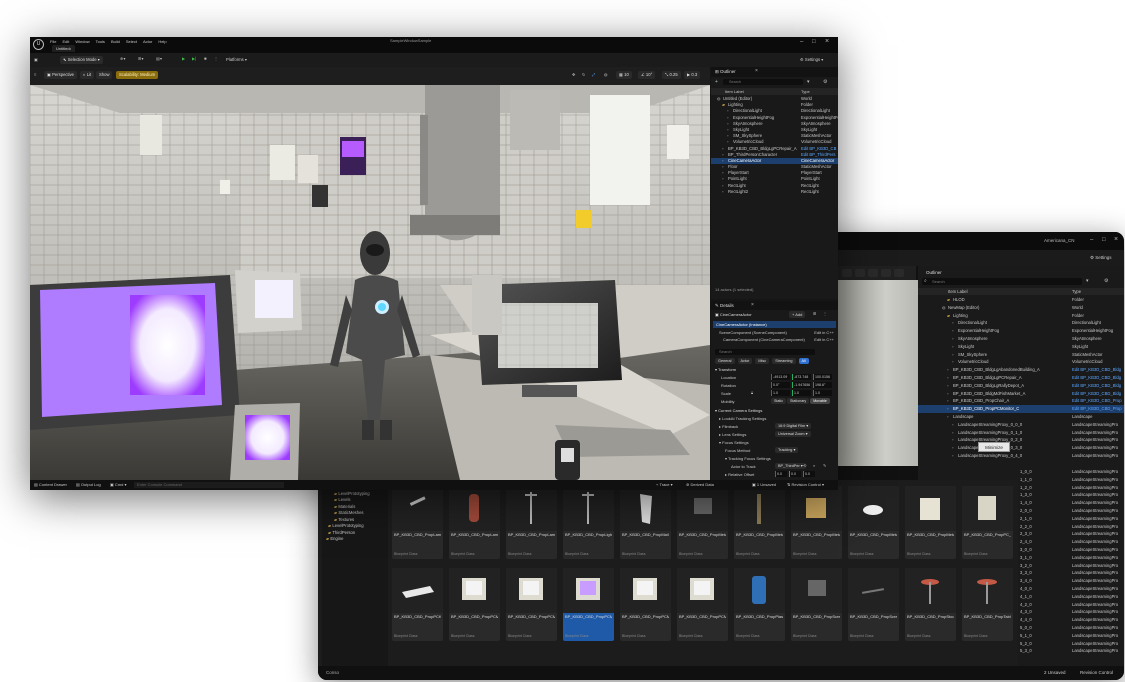 This screenshot has width=1125, height=682. I want to click on details-tab-streaming: Streaming, so click(784, 361).